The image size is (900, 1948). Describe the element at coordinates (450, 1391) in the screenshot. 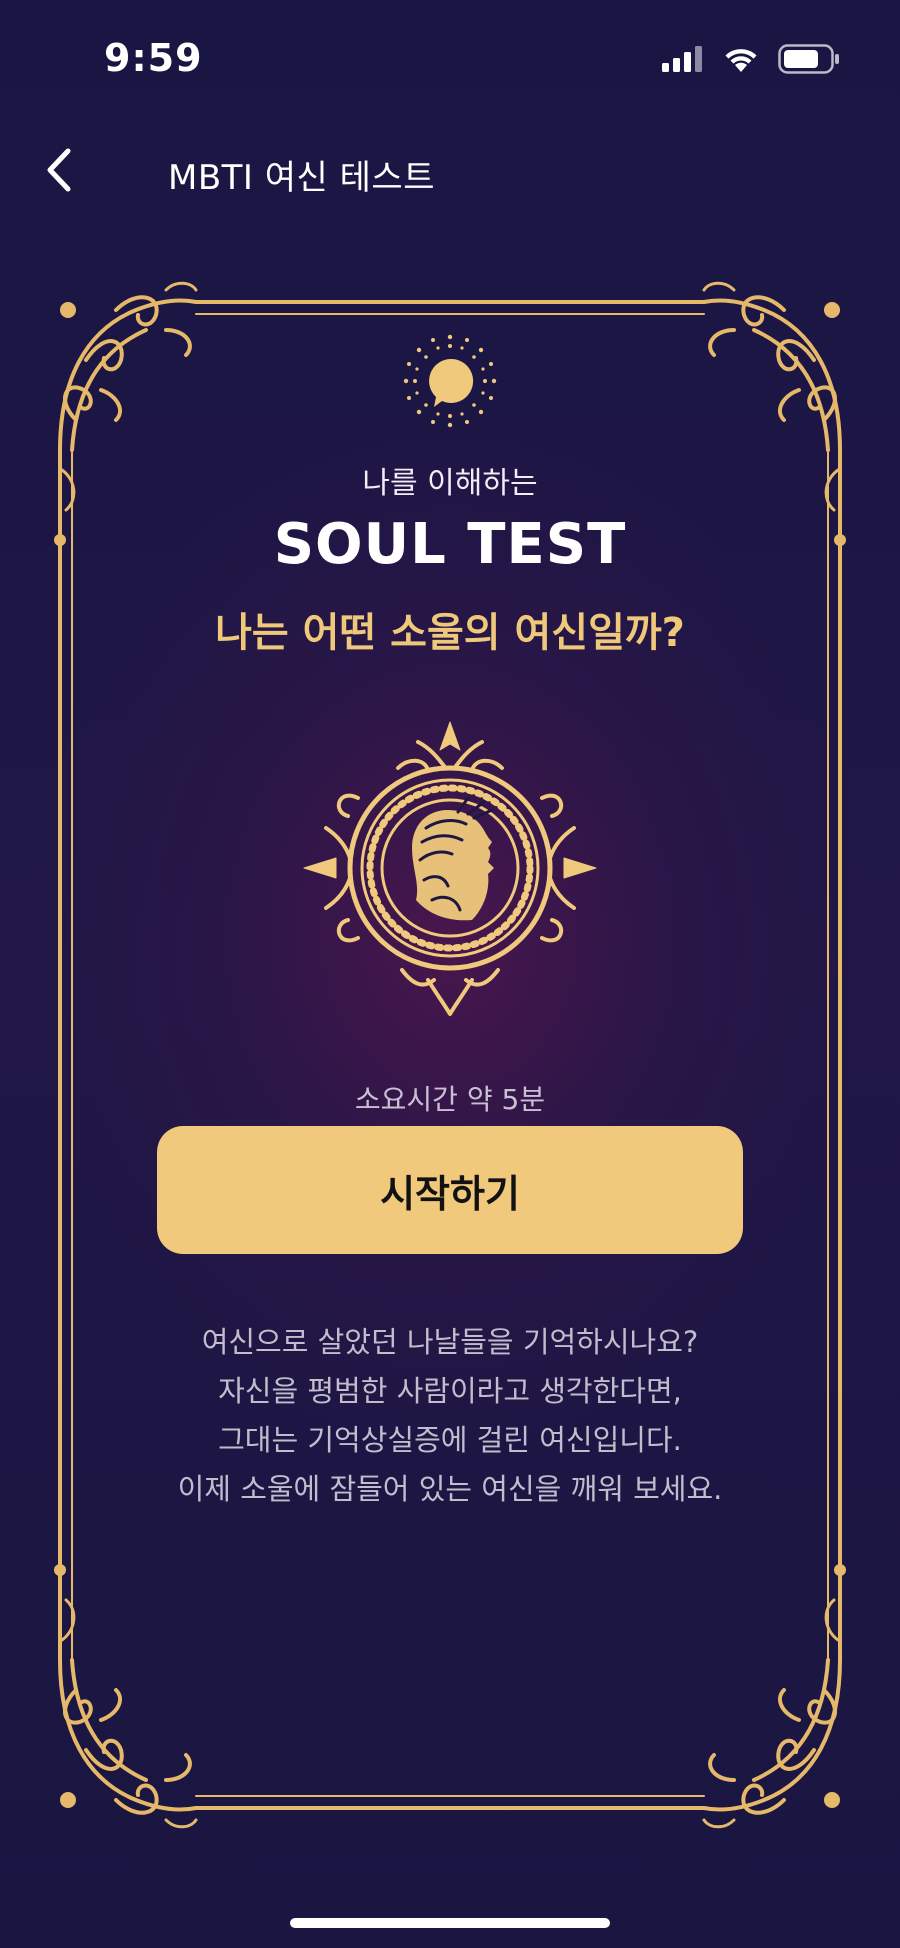

I see `description-line: 자신을 평범한 사람이라고 생각한다면,` at that location.